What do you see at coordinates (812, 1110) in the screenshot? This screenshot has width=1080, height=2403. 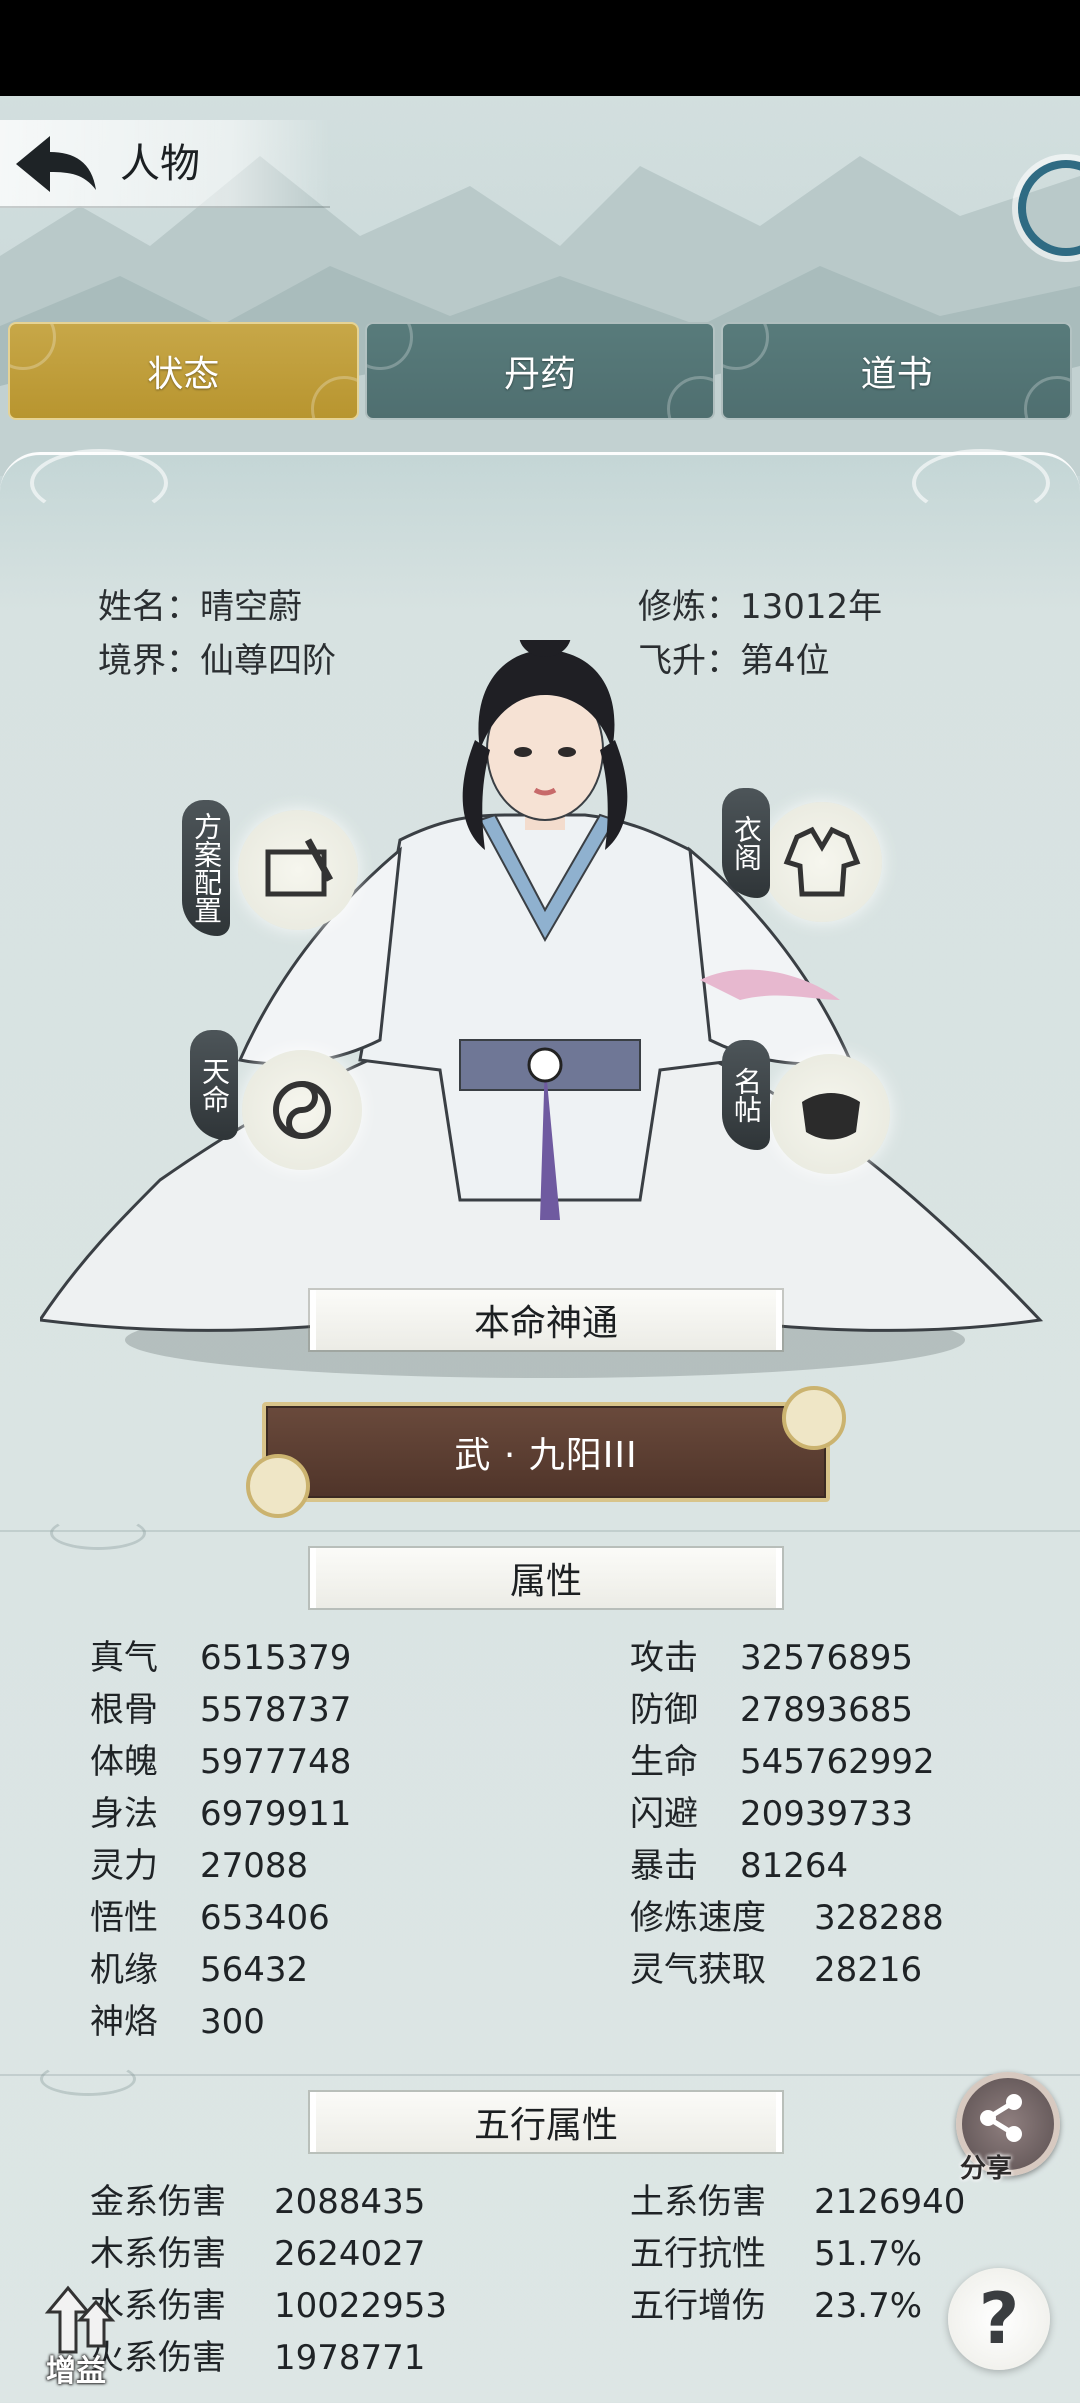 I see `name-card-button: 名帖` at bounding box center [812, 1110].